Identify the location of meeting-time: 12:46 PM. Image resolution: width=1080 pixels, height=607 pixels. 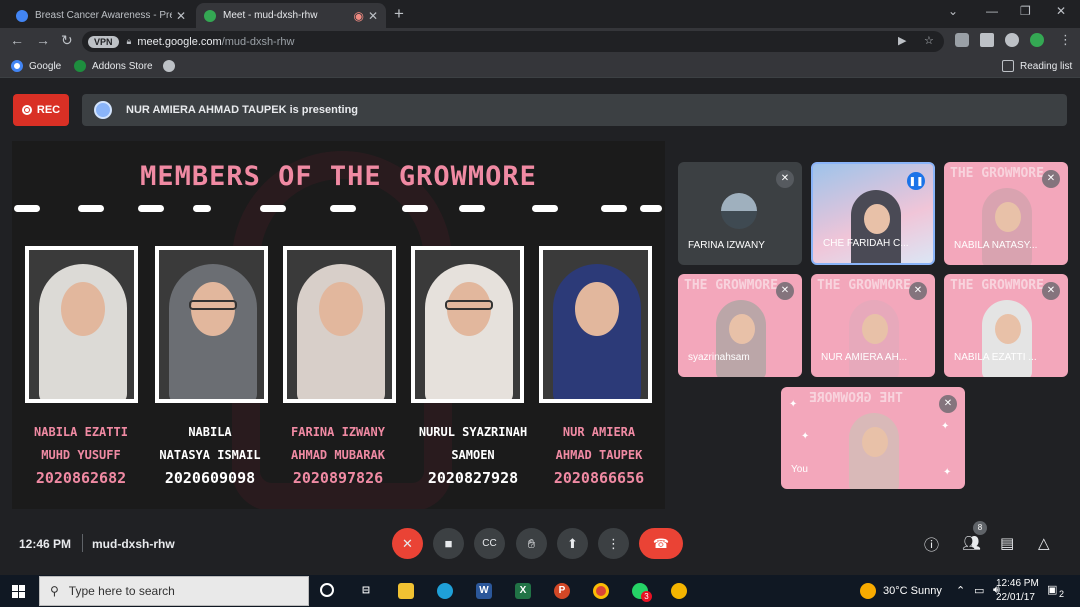
(45, 544).